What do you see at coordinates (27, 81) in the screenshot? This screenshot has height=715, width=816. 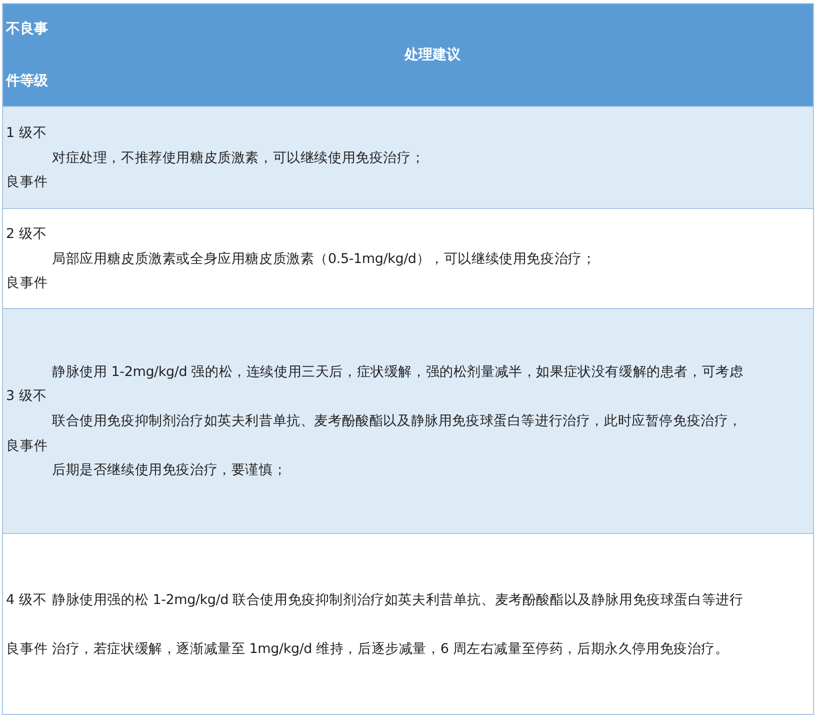 I see `column-heading: 件等级` at bounding box center [27, 81].